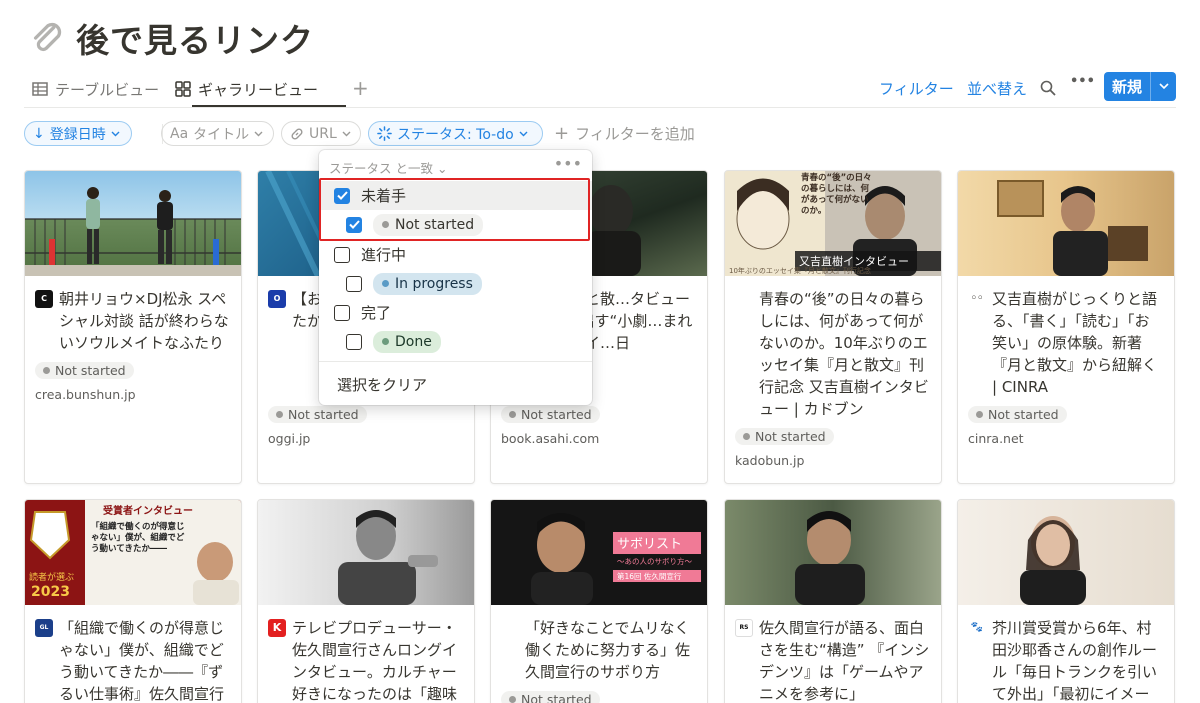 This screenshot has width=1200, height=703. What do you see at coordinates (44, 299) in the screenshot?
I see `crea-favicon-icon: C` at bounding box center [44, 299].